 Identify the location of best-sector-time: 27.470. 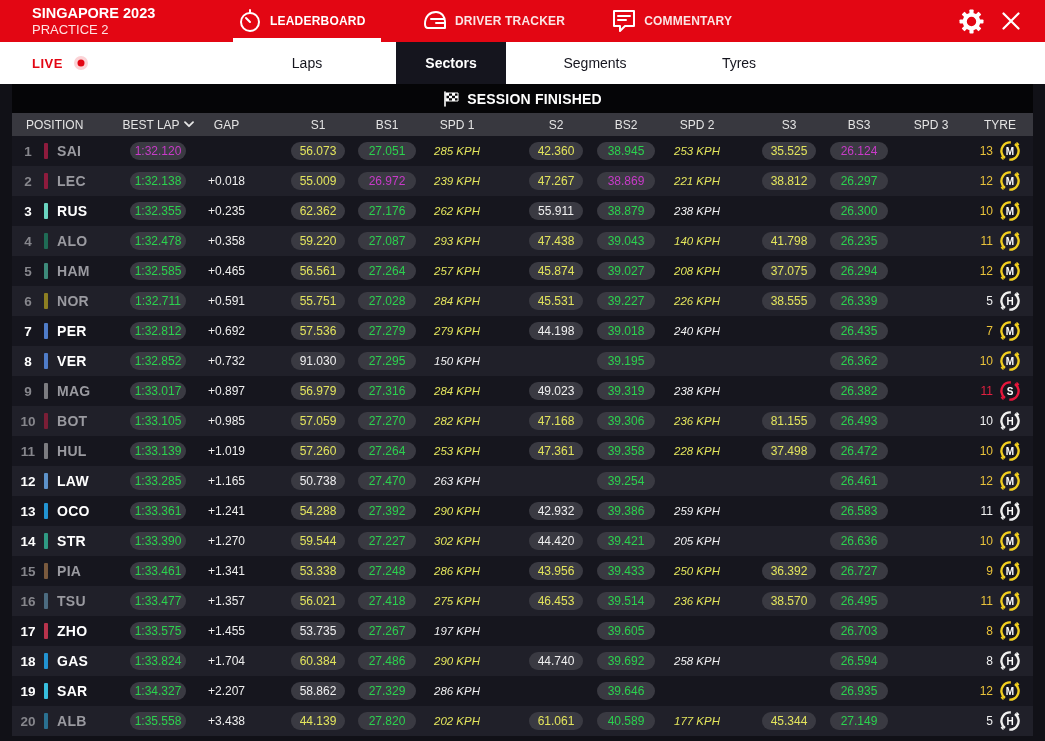
(387, 481).